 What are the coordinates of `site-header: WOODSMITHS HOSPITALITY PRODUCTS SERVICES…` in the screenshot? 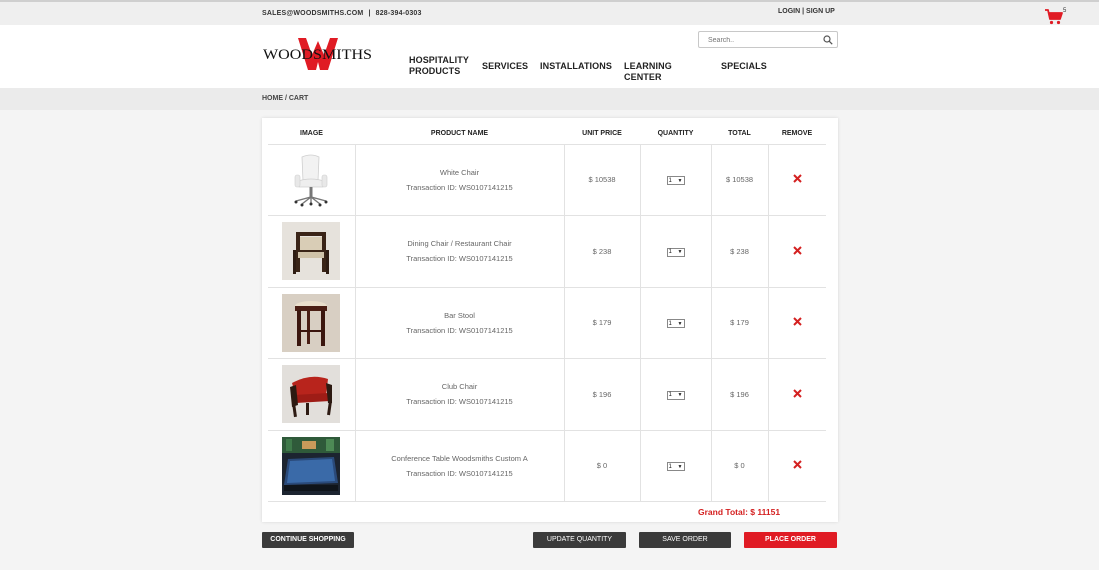 It's located at (549, 56).